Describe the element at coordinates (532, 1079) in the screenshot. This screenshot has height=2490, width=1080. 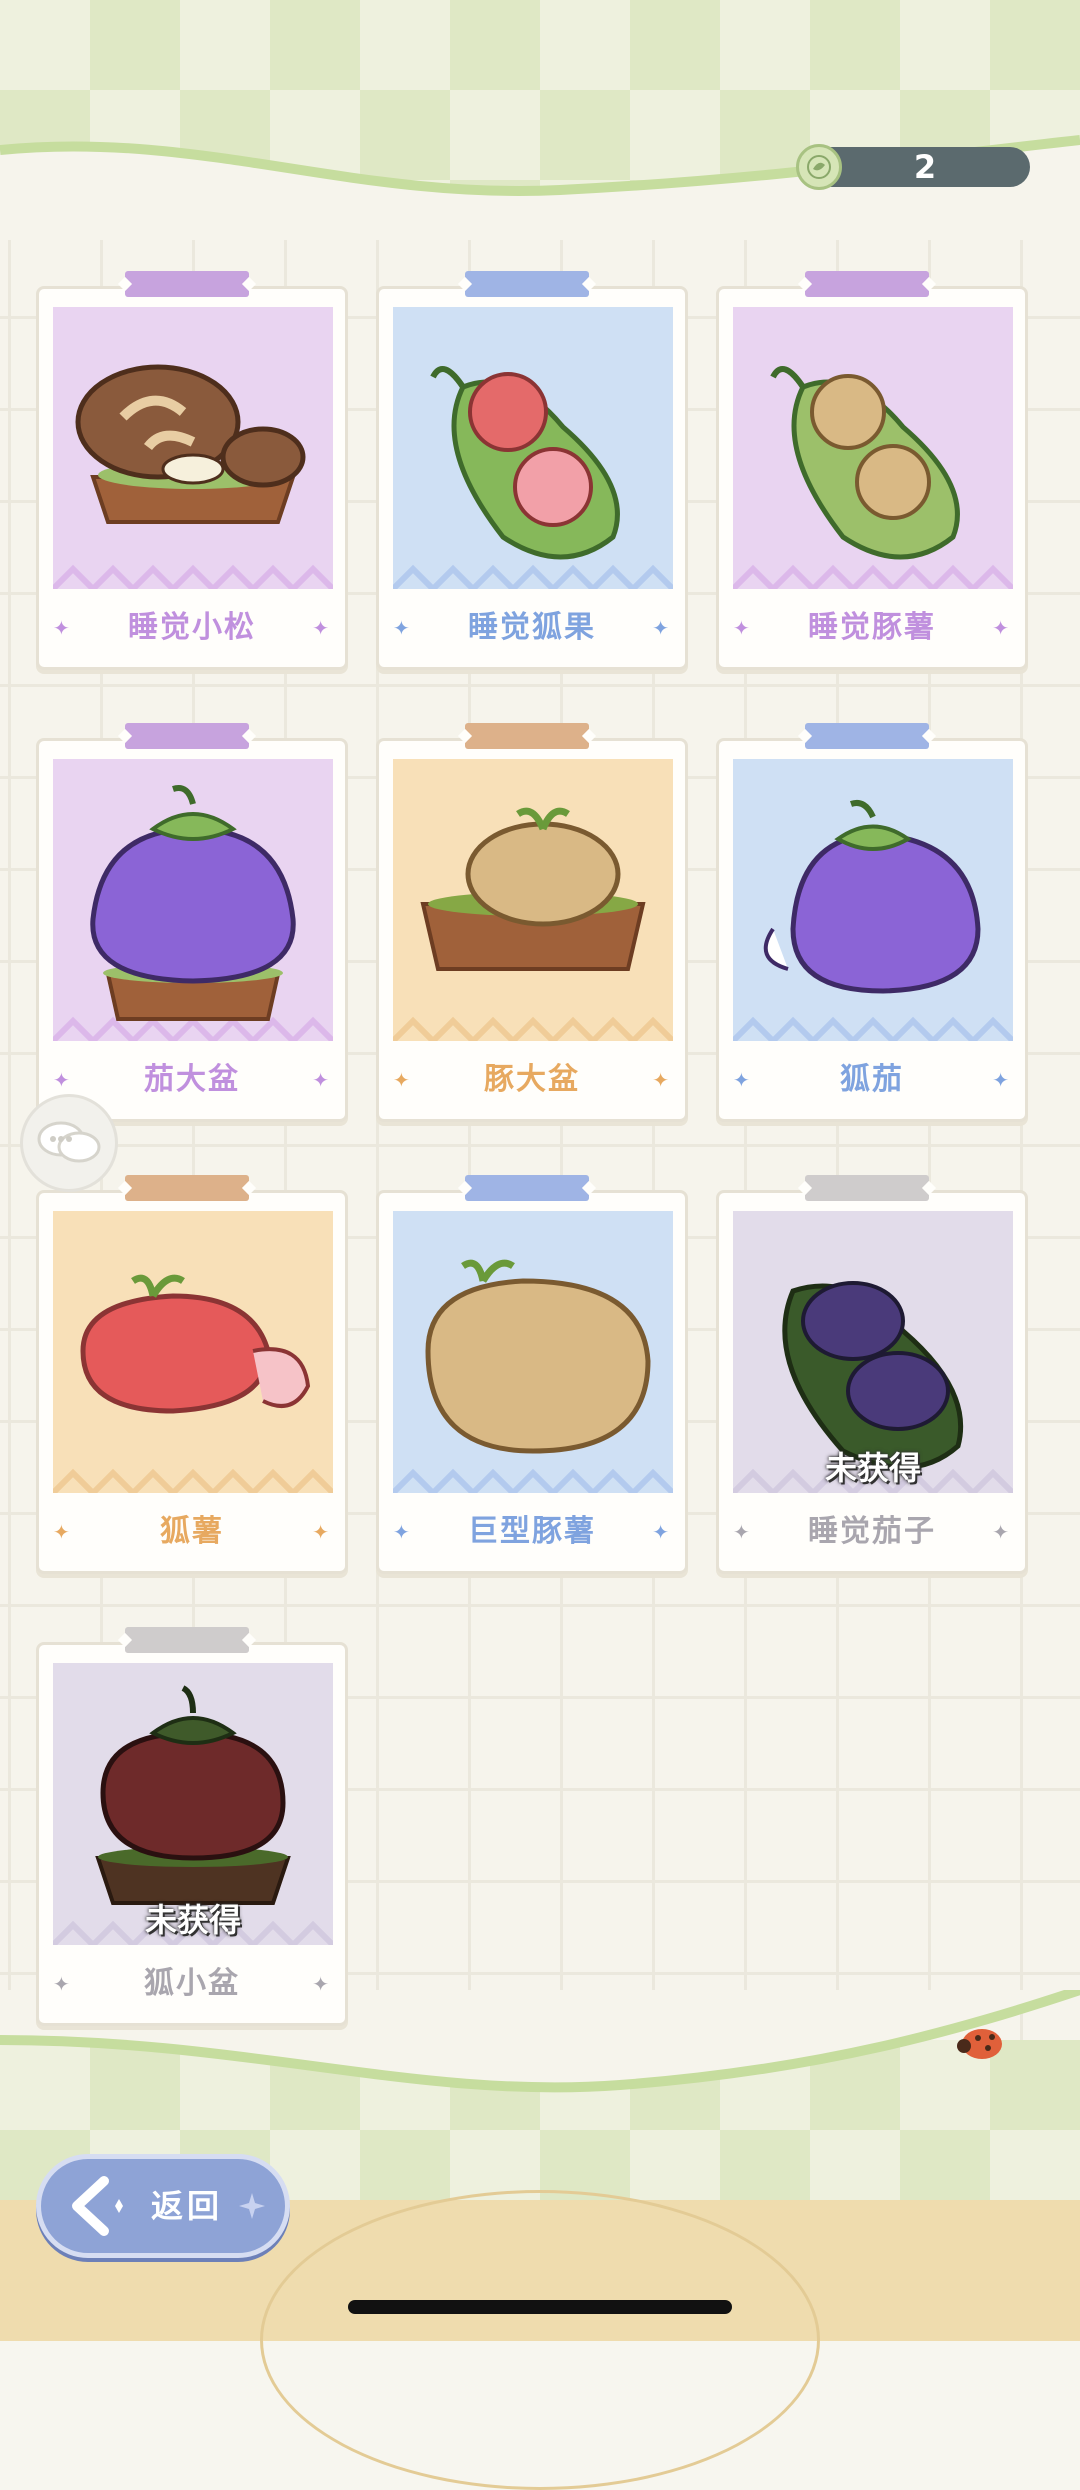
I see `card-name: 豚大盆` at that location.